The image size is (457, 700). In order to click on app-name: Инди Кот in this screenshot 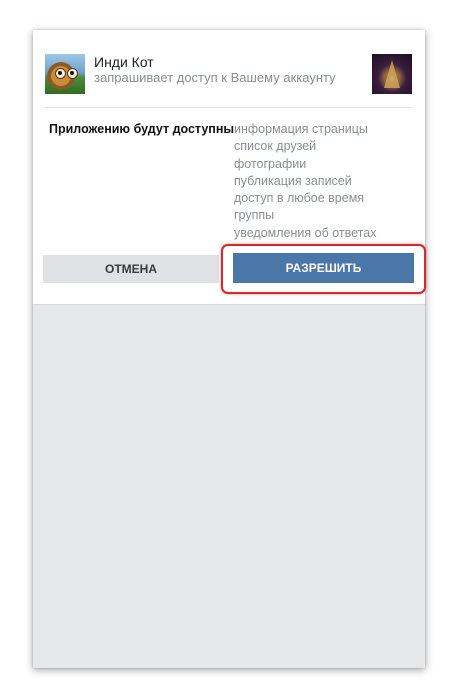, I will do `click(124, 62)`.